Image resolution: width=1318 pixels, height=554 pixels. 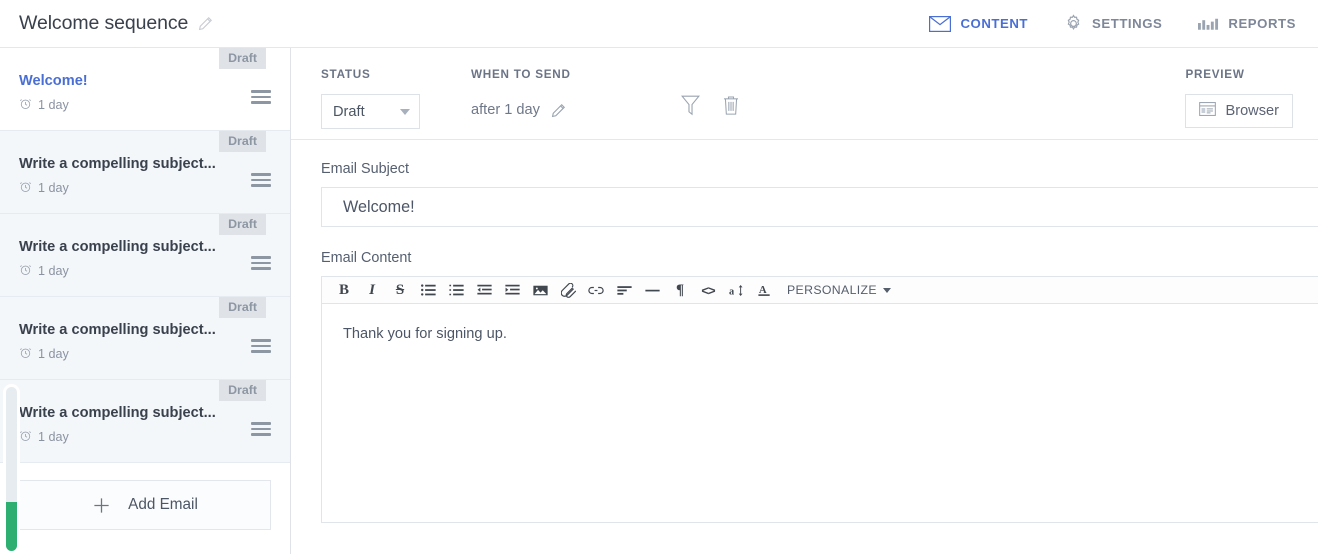 I want to click on outdent-icon, so click(x=484, y=290).